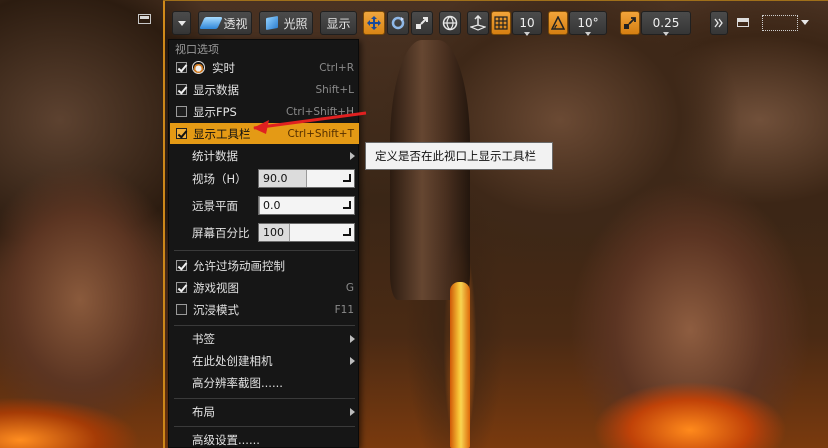 Image resolution: width=828 pixels, height=448 pixels. I want to click on angle-icon, so click(558, 23).